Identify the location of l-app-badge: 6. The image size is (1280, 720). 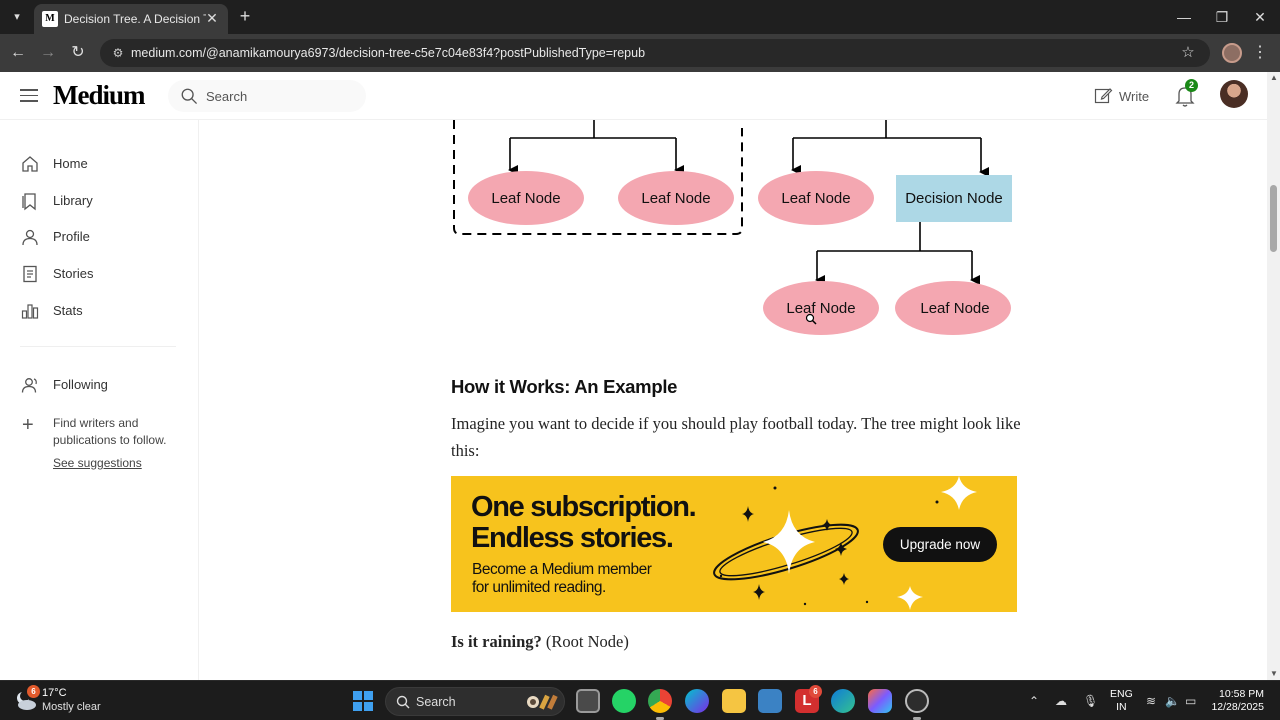
(815, 691).